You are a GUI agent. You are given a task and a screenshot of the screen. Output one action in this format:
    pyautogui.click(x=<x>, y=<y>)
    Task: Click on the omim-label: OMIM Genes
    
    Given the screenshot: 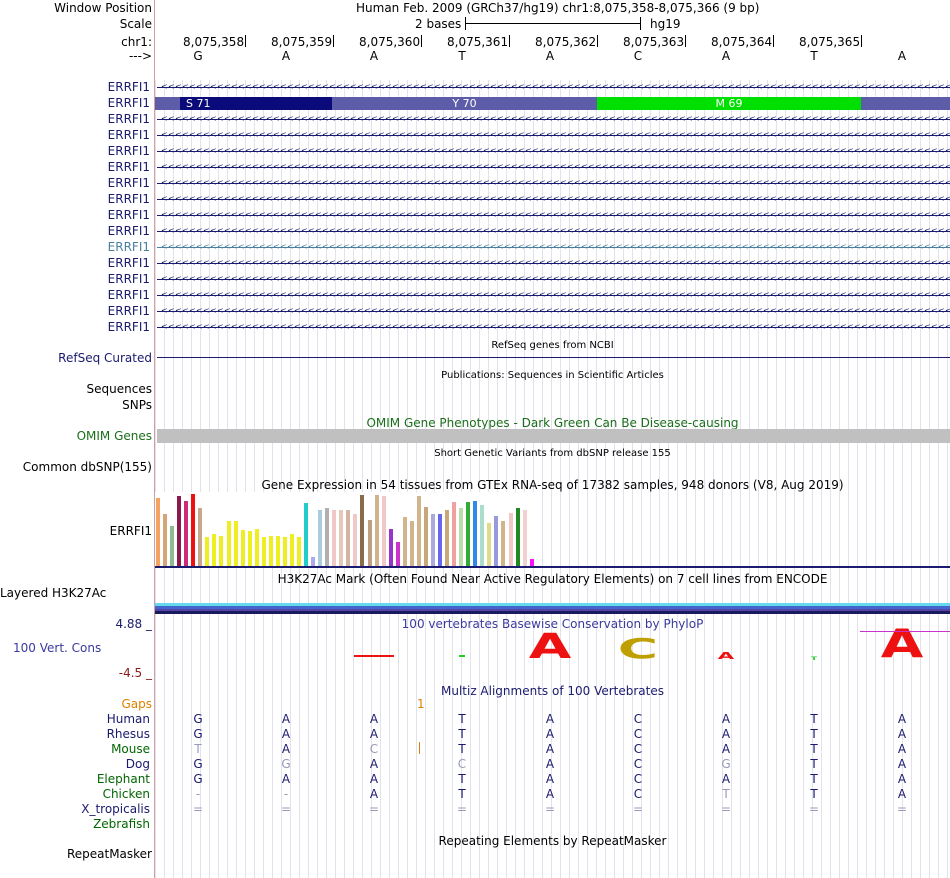 What is the action you would take?
    pyautogui.click(x=76, y=436)
    